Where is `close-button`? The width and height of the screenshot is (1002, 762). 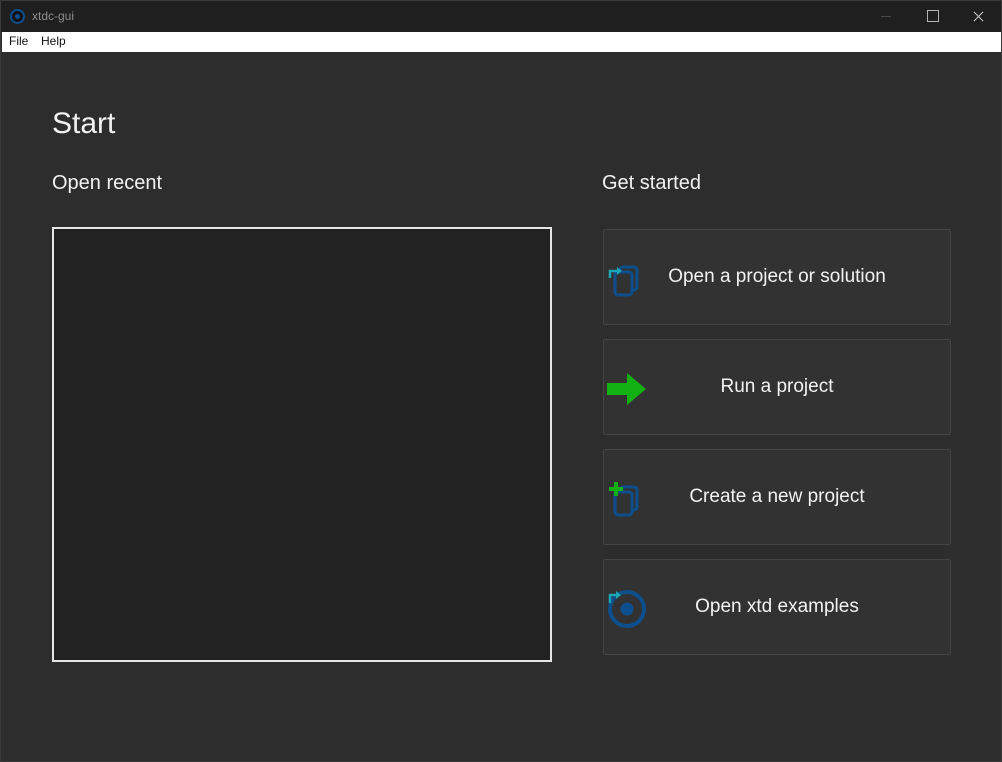
close-button is located at coordinates (978, 16).